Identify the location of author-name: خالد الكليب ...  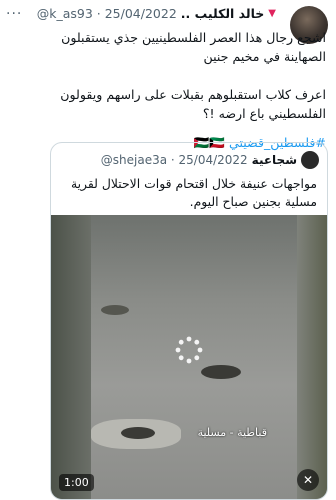
(223, 13).